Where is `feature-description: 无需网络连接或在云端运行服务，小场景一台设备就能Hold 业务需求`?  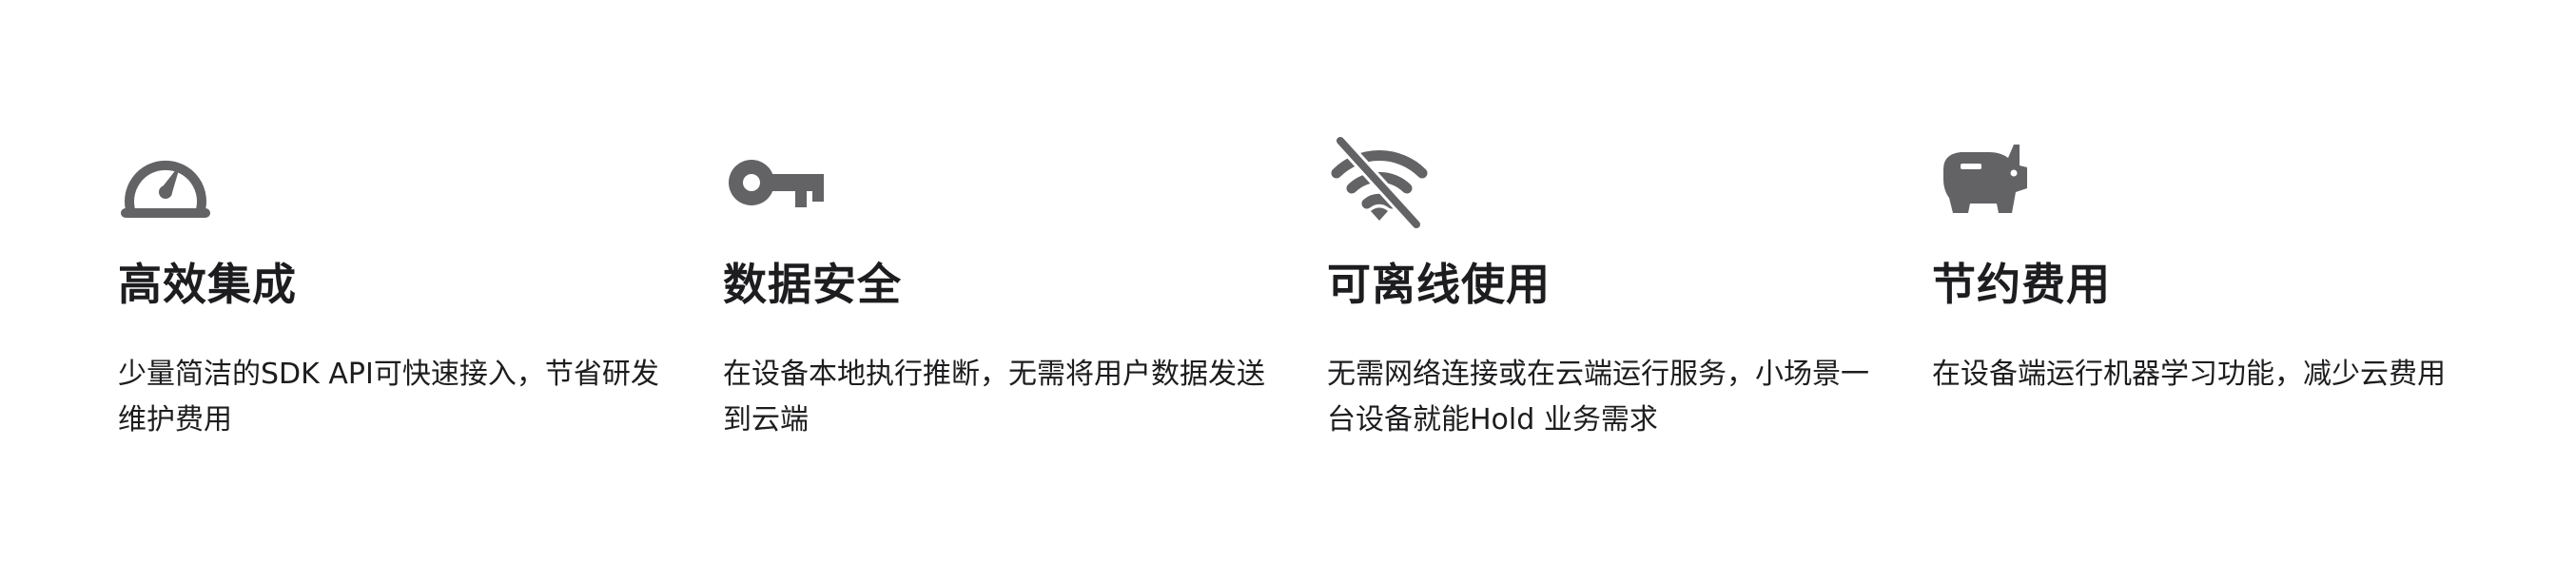 feature-description: 无需网络连接或在云端运行服务，小场景一台设备就能Hold 业务需求 is located at coordinates (1598, 397).